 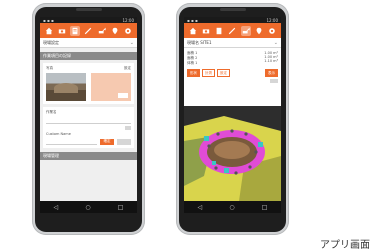 What do you see at coordinates (111, 87) in the screenshot?
I see `photo-placeholder` at bounding box center [111, 87].